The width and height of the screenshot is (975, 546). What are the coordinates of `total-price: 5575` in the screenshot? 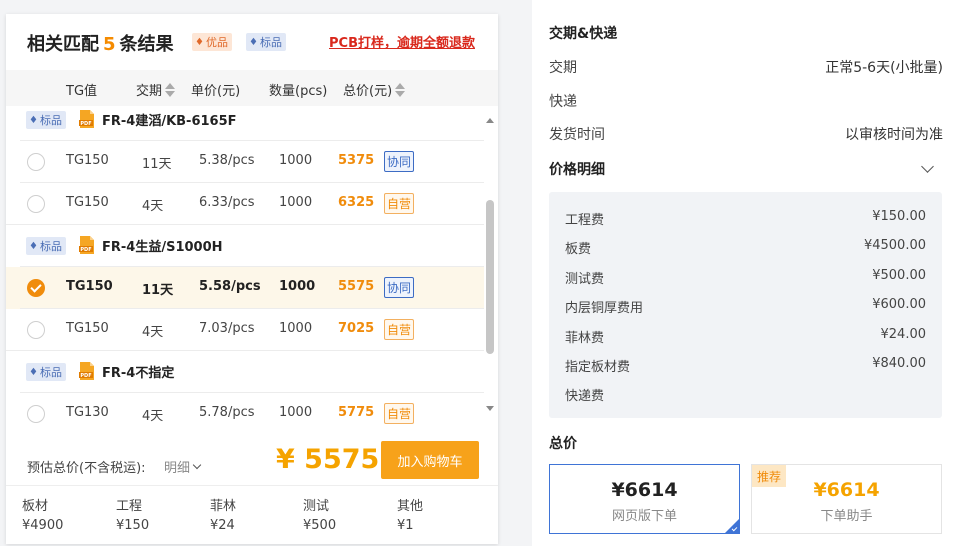 It's located at (356, 286).